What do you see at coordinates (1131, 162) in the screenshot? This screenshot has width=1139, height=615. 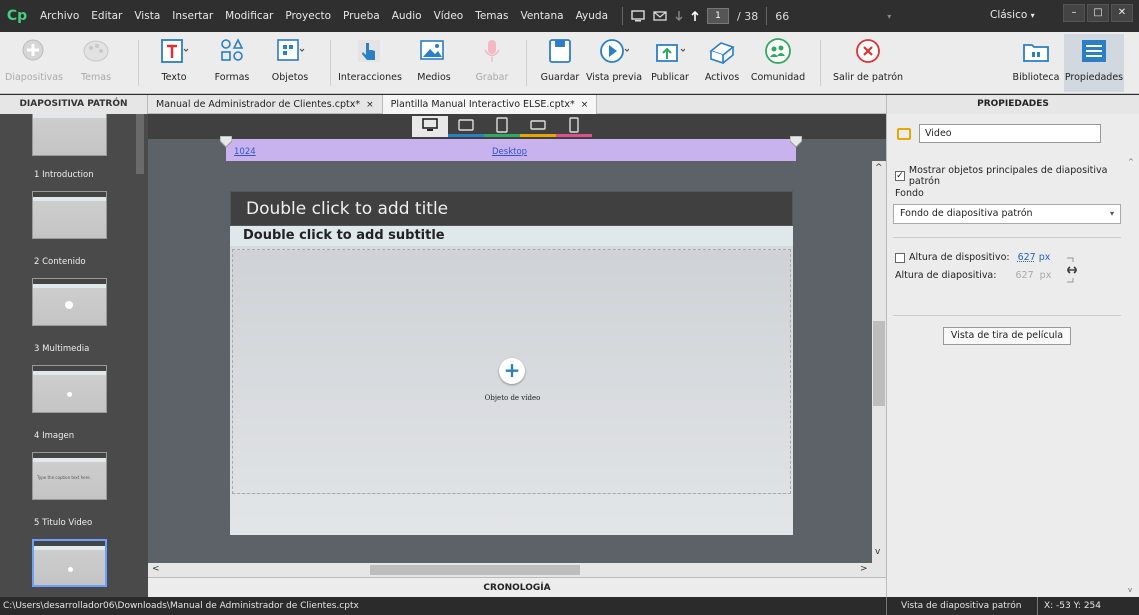 I see `panel-scroll-up-icon: ^` at bounding box center [1131, 162].